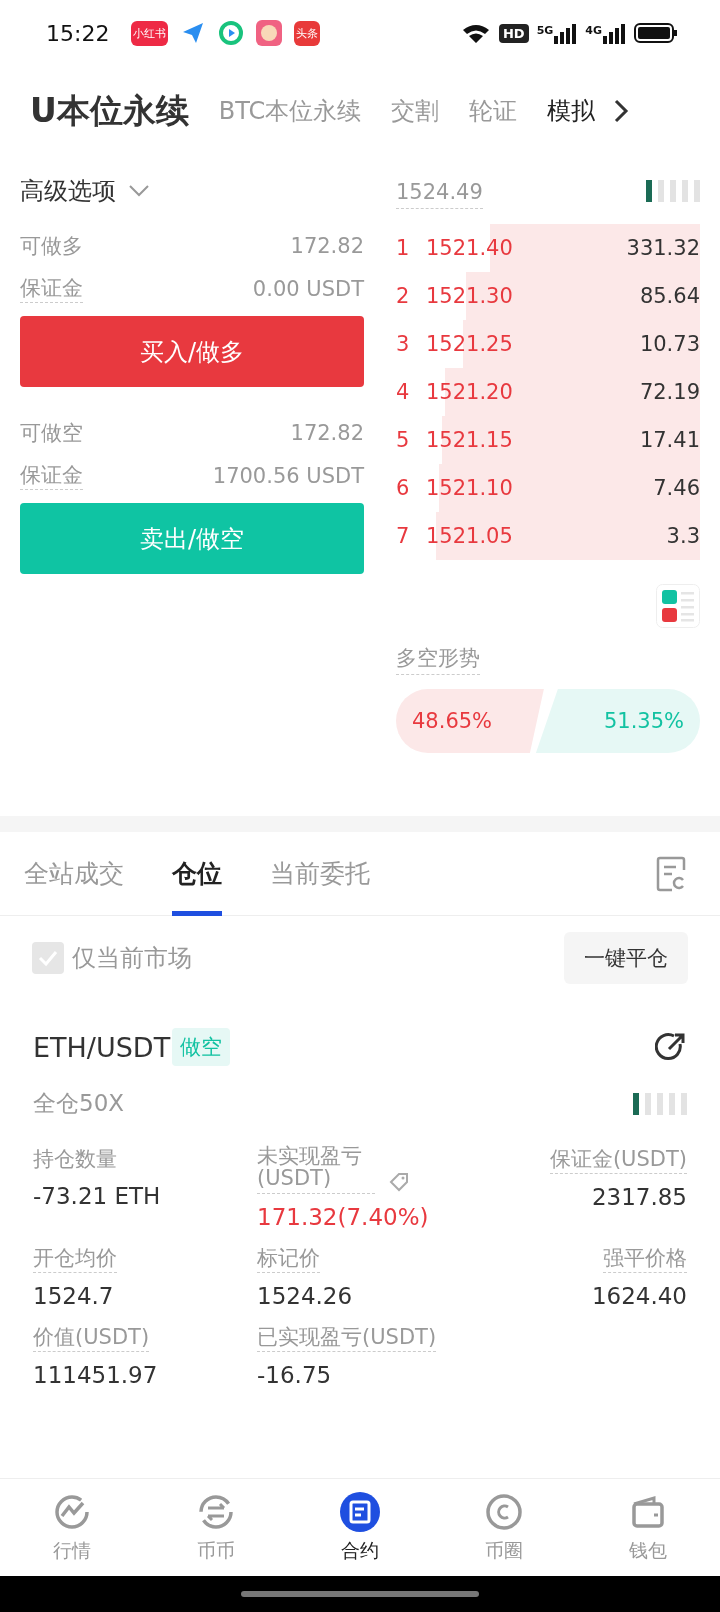 Image resolution: width=720 pixels, height=1612 pixels. I want to click on field-label: 价值(USDT), so click(91, 1338).